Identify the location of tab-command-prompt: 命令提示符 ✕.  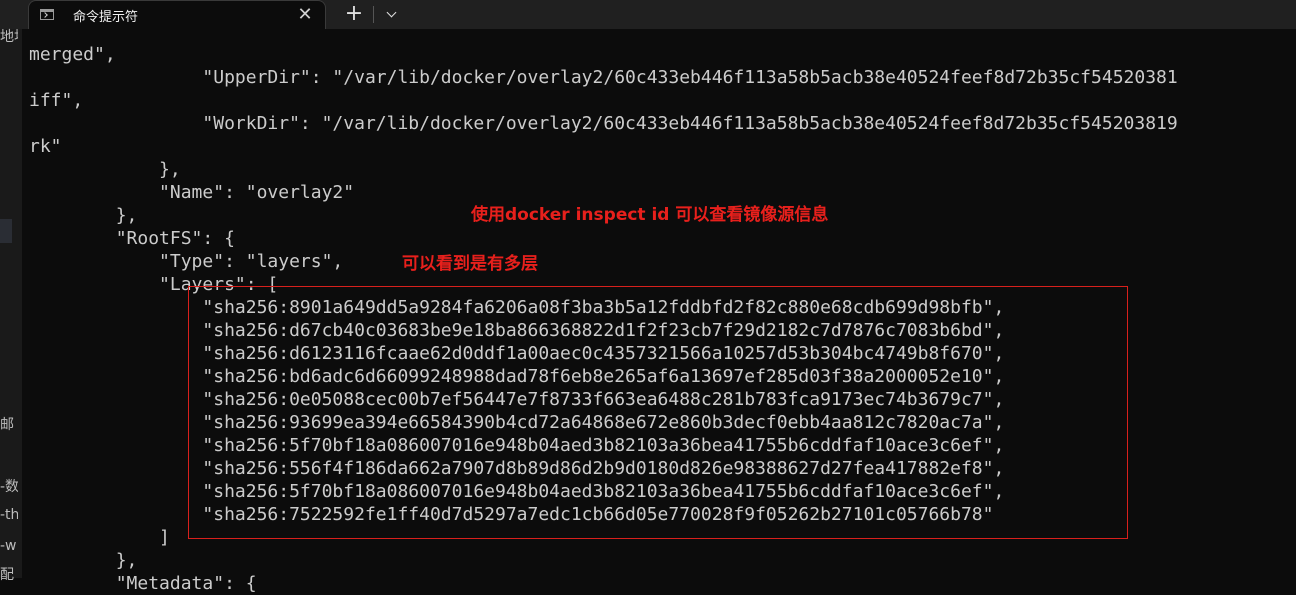
(177, 14).